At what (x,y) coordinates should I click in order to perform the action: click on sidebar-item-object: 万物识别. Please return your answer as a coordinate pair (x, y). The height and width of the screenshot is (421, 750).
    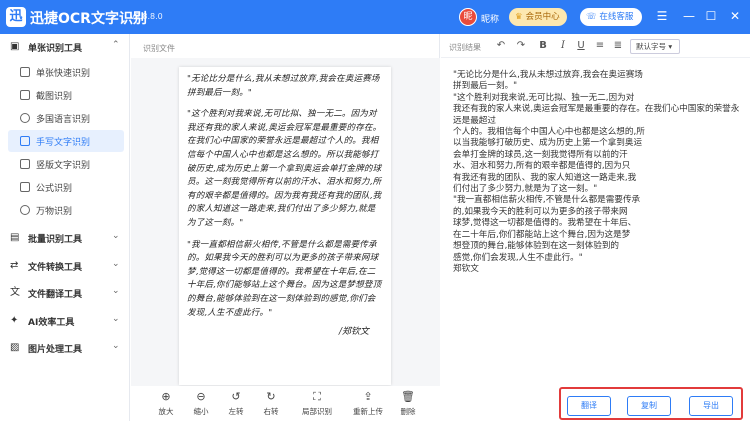
    Looking at the image, I should click on (66, 210).